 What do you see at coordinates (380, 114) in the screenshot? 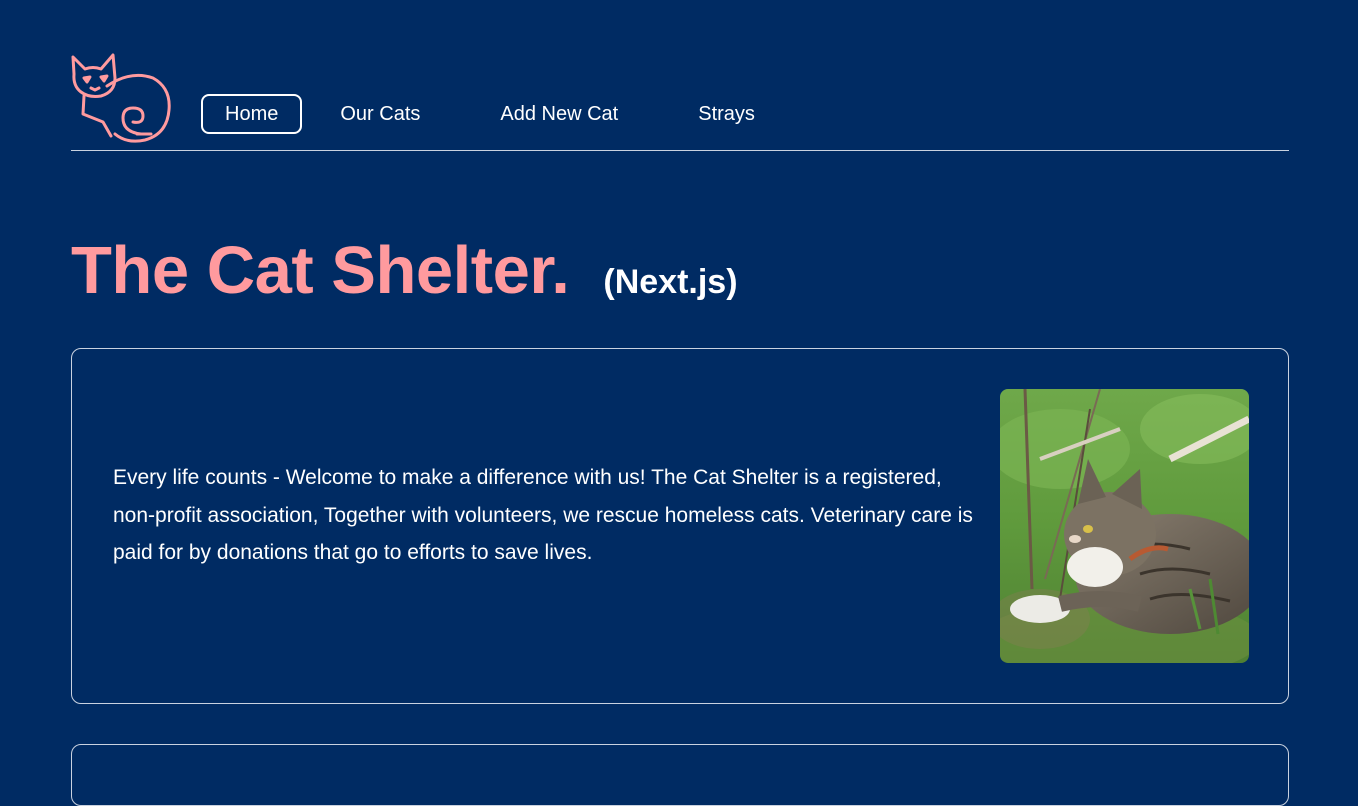
I see `nav-item-our-cats: Our Cats` at bounding box center [380, 114].